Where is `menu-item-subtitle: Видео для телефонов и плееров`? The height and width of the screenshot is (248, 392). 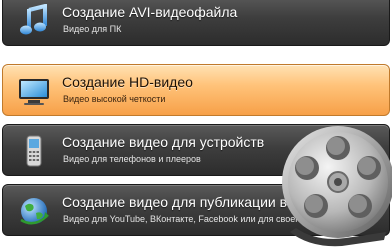
menu-item-subtitle: Видео для телефонов и плееров is located at coordinates (132, 159).